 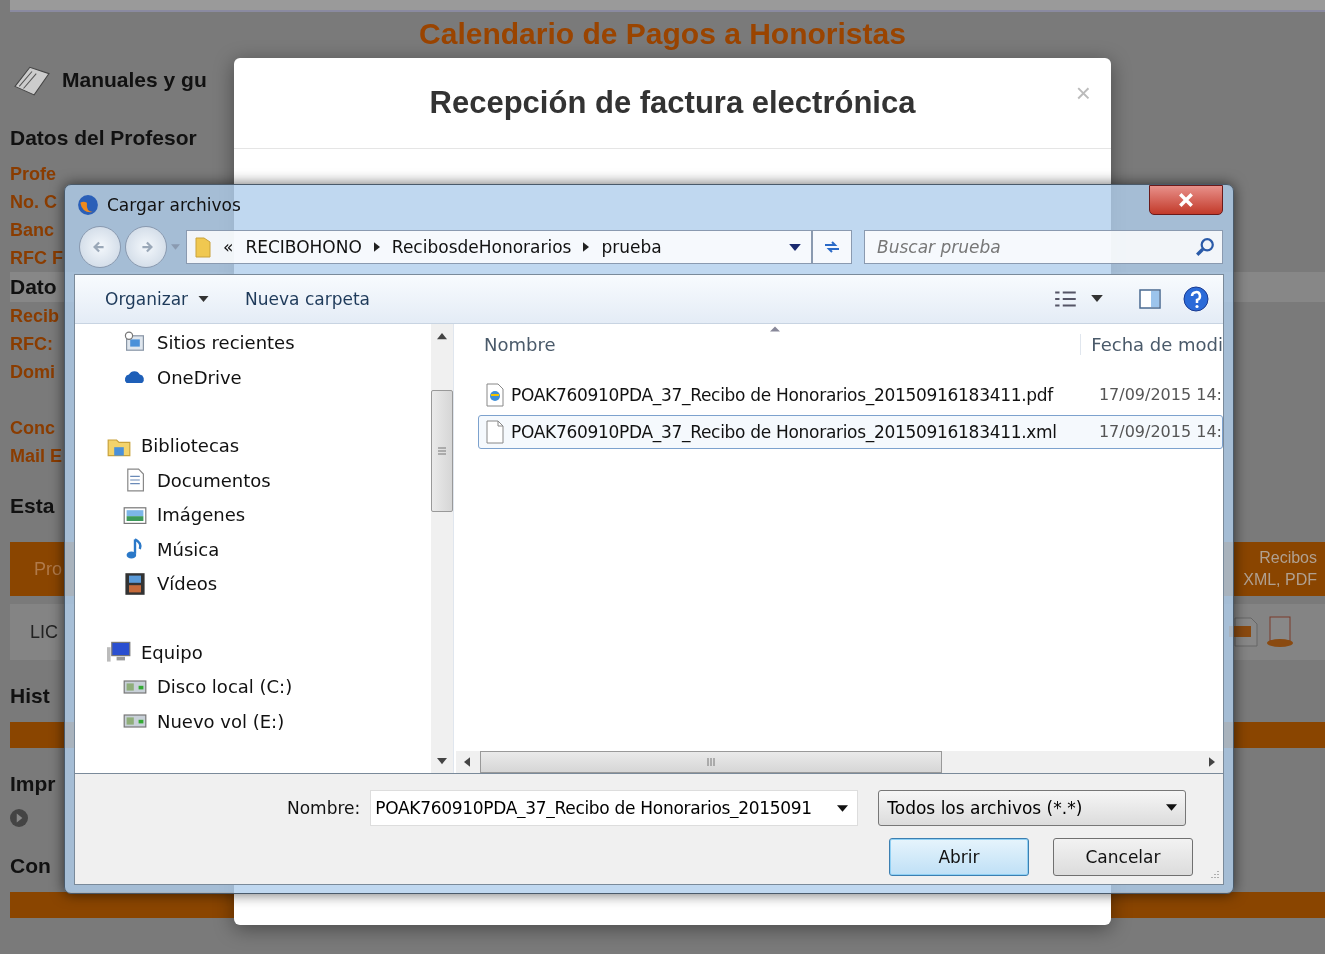 I want to click on nav-item: Equipo, so click(x=139, y=652).